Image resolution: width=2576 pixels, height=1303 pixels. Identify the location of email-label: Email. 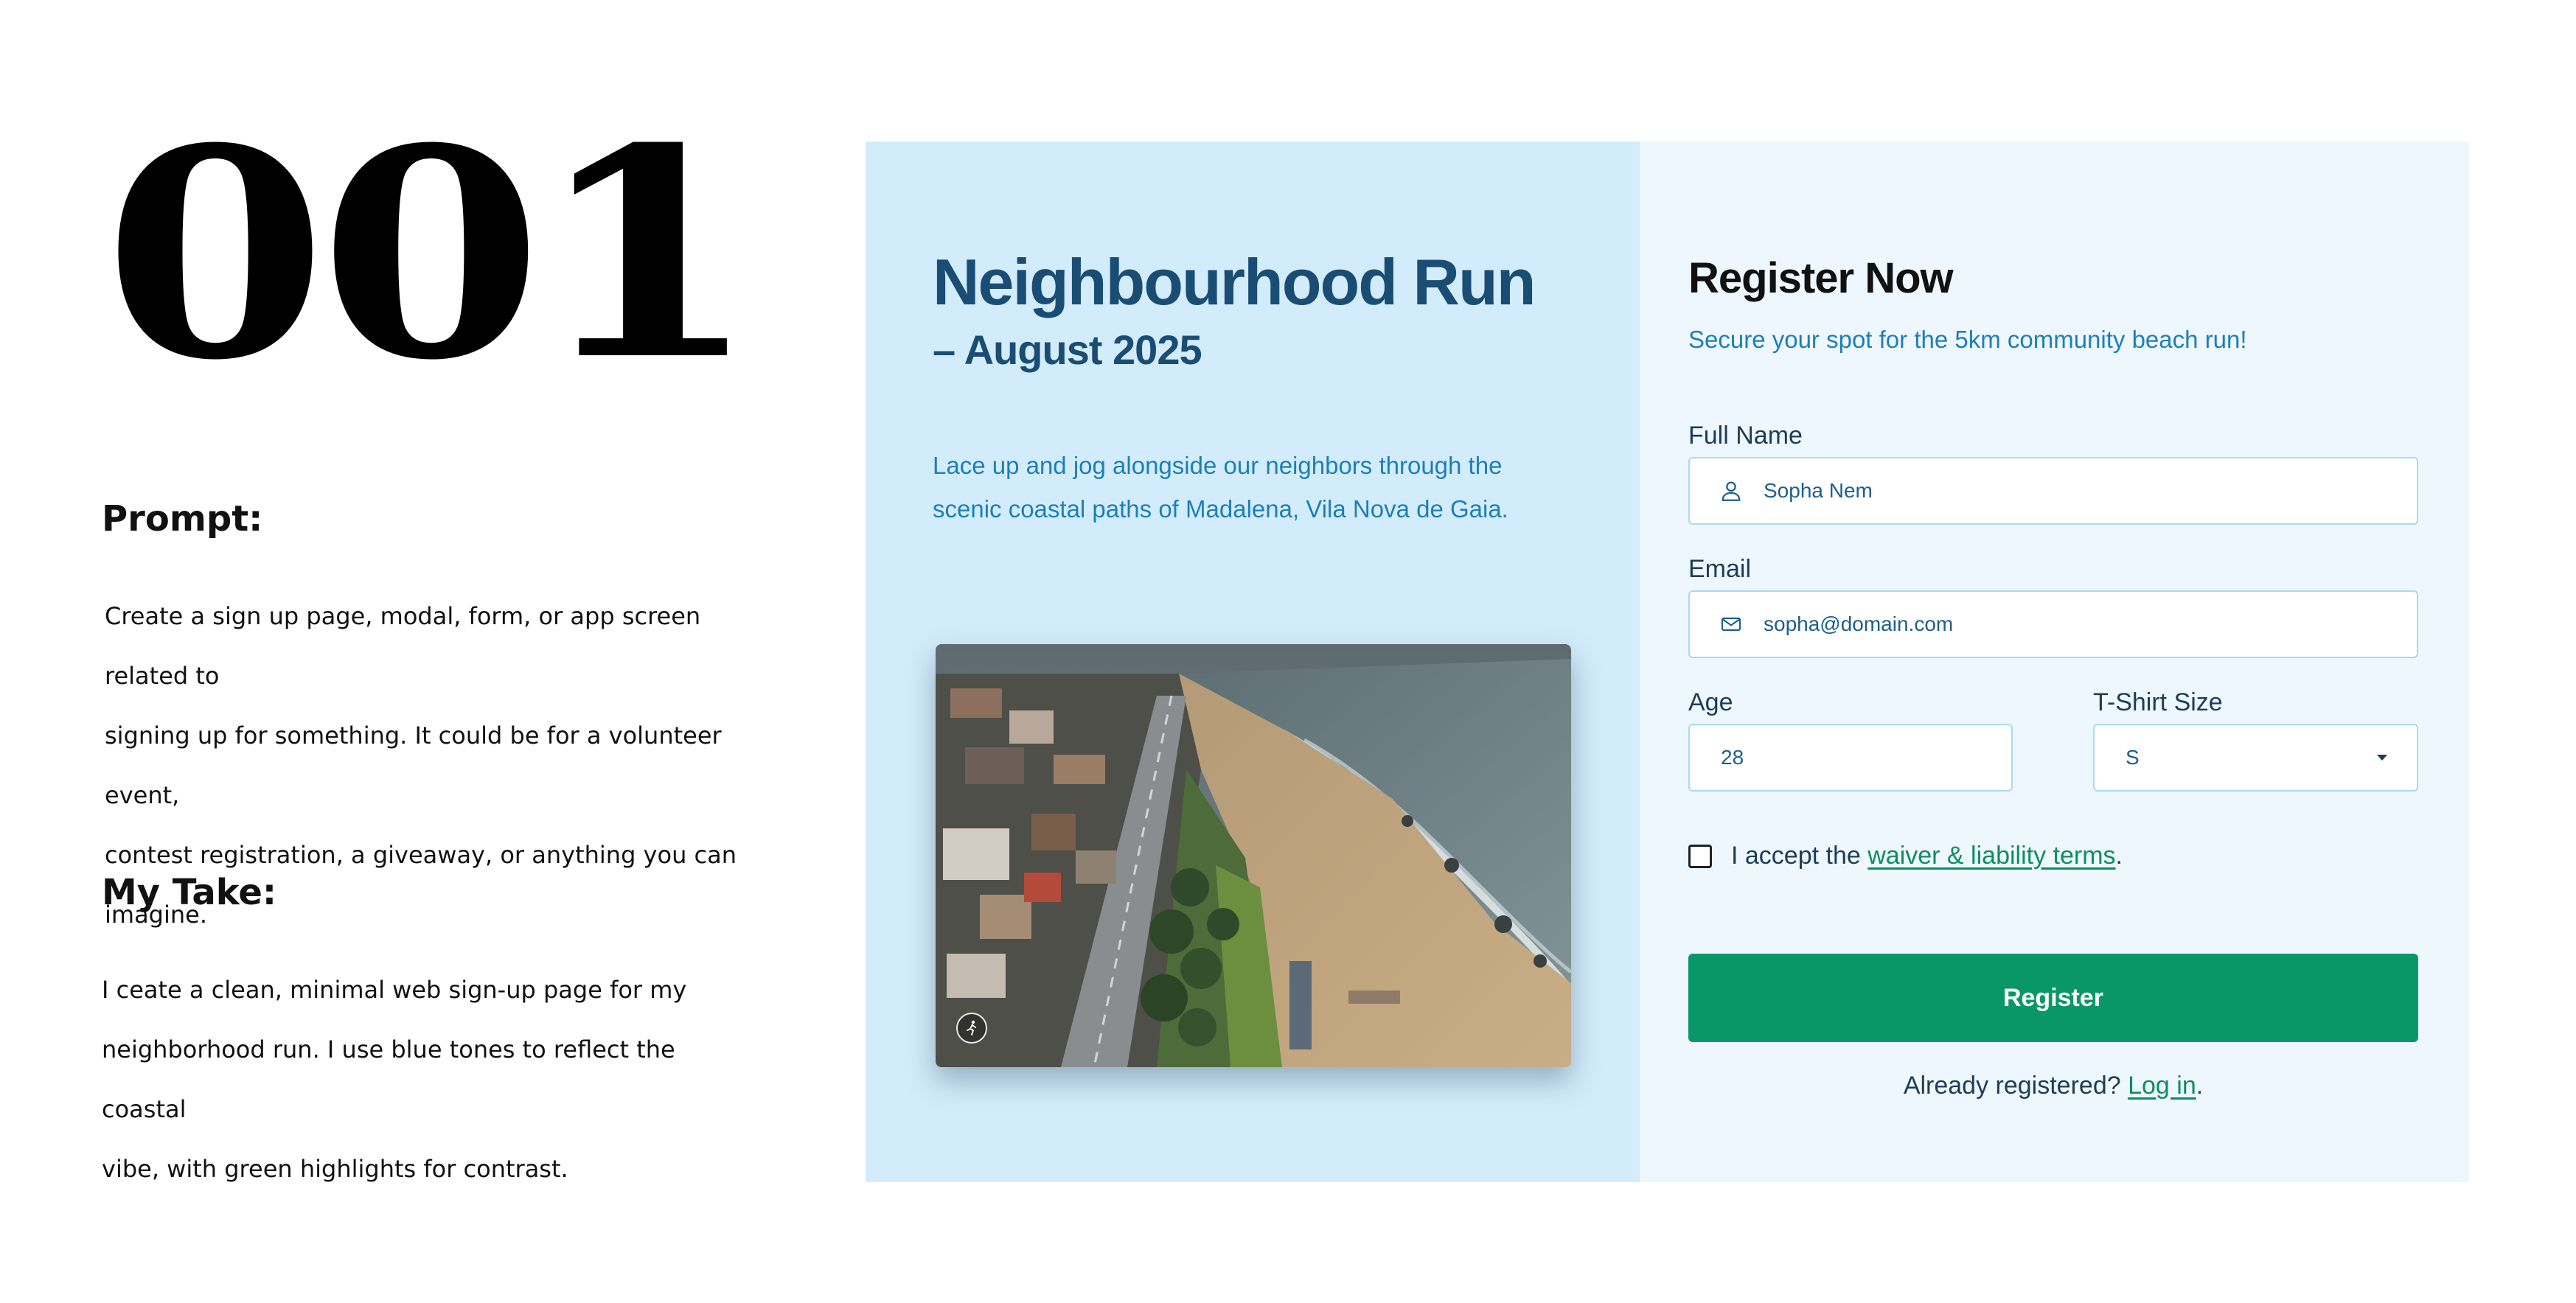
(1720, 569).